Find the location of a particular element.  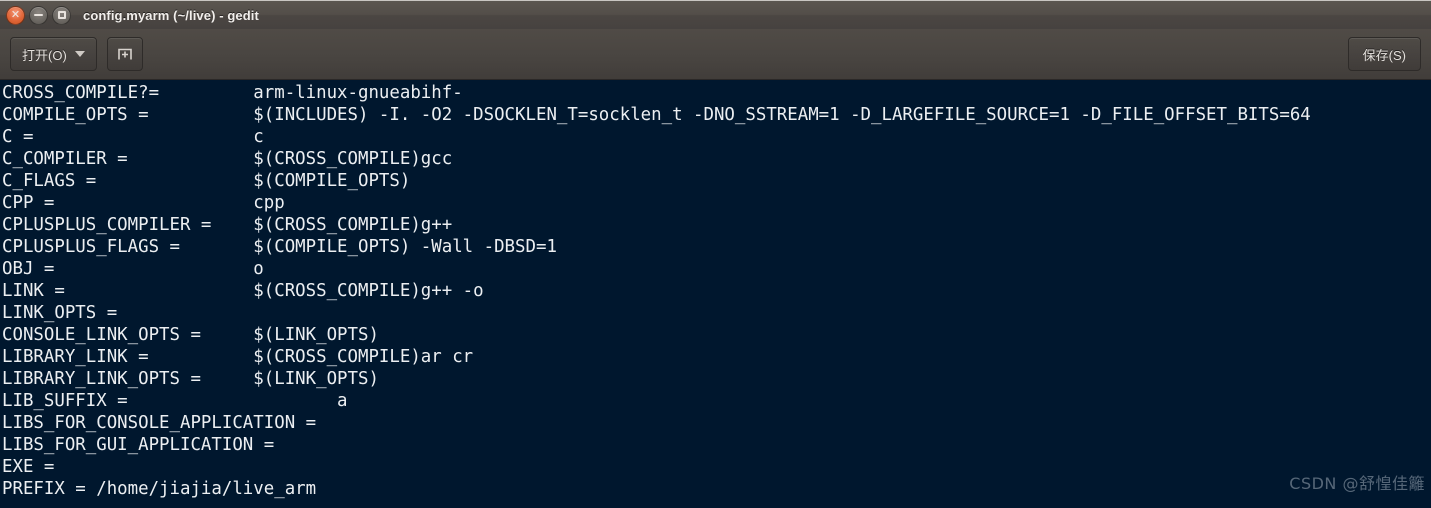

code-line: LIBS_FOR_GUI_APPLICATION = is located at coordinates (138, 445).